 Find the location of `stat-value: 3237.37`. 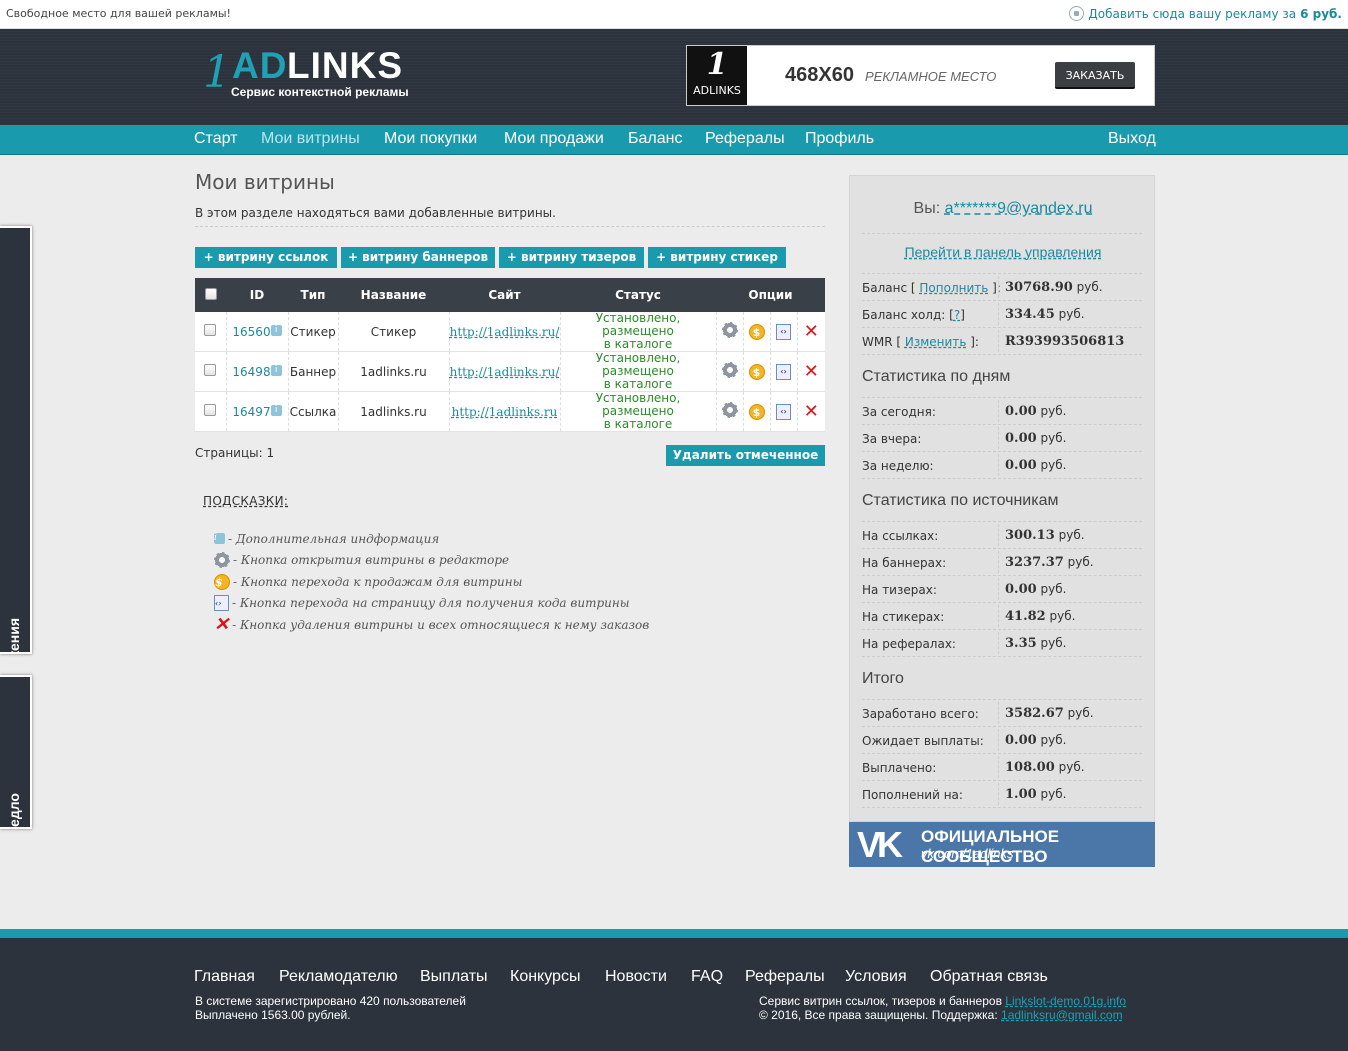

stat-value: 3237.37 is located at coordinates (1034, 562).